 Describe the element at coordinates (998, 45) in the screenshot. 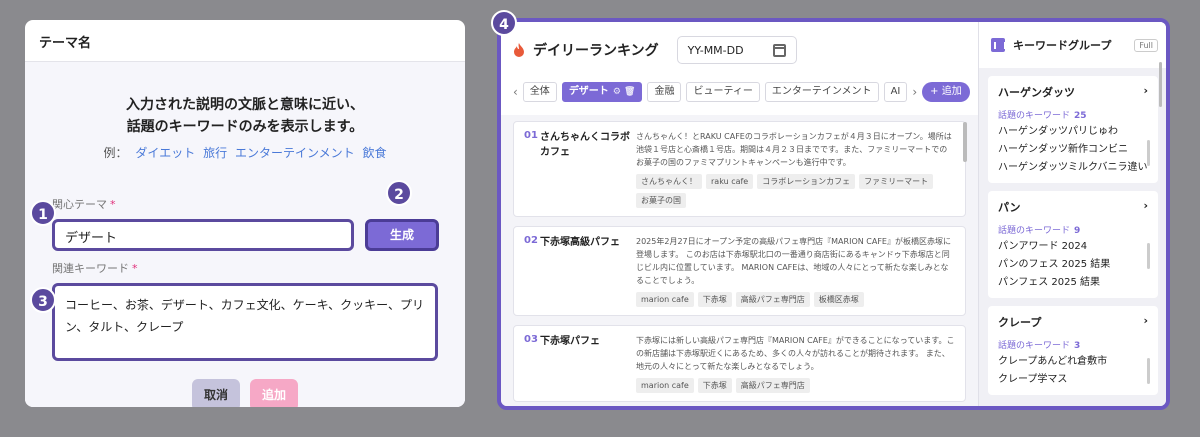

I see `bar-chart-icon` at that location.